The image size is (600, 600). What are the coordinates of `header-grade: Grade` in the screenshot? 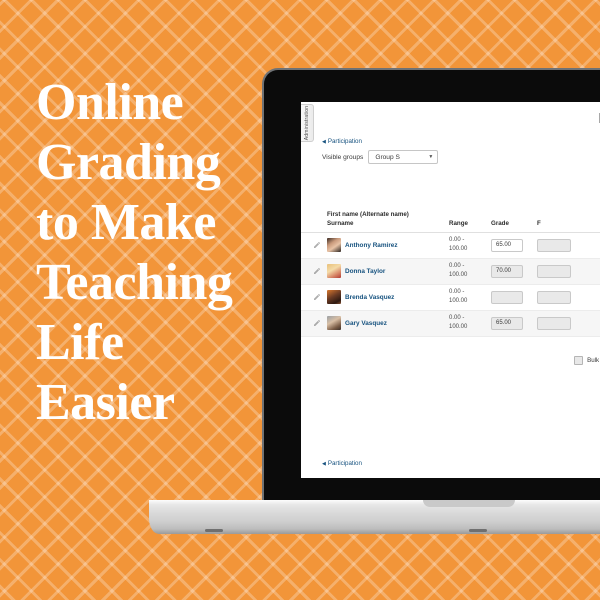 It's located at (500, 224).